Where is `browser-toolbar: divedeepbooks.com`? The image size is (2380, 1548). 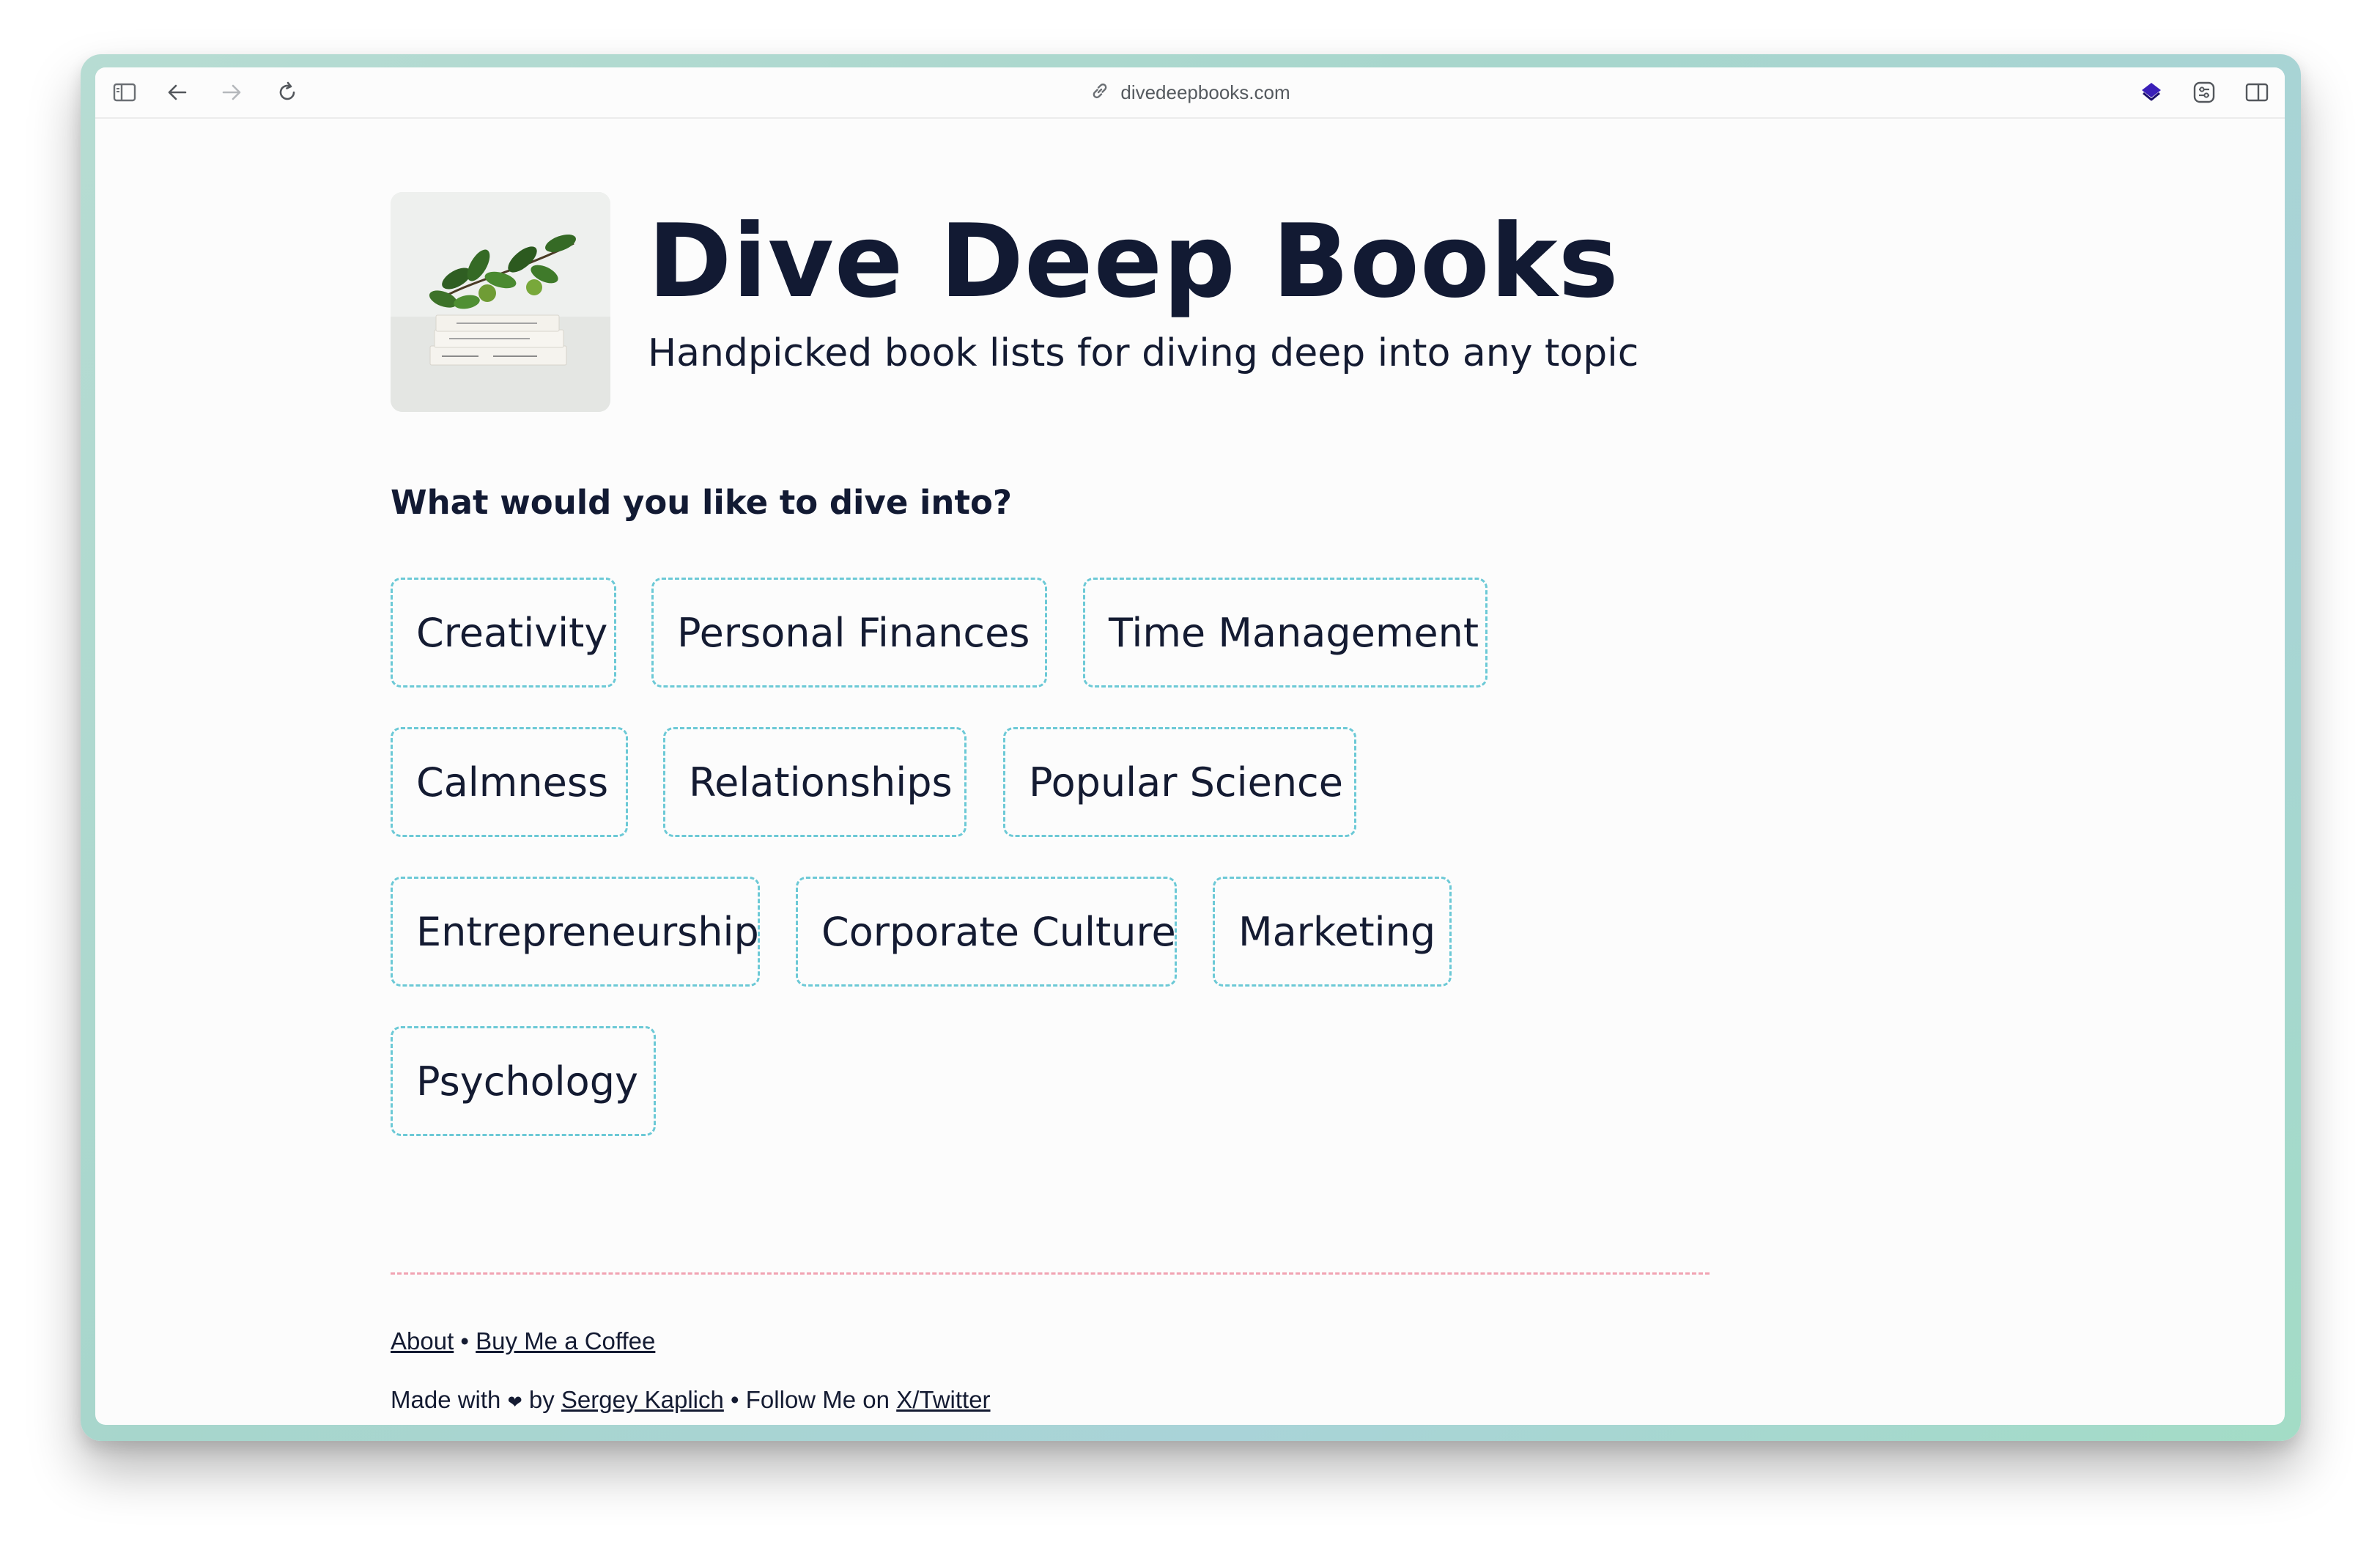
browser-toolbar: divedeepbooks.com is located at coordinates (1190, 93).